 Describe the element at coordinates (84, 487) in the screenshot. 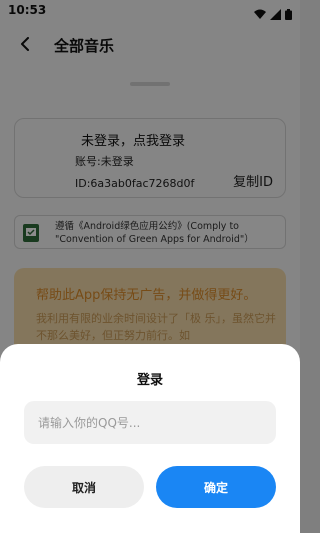

I see `cancel-button: 取消` at that location.